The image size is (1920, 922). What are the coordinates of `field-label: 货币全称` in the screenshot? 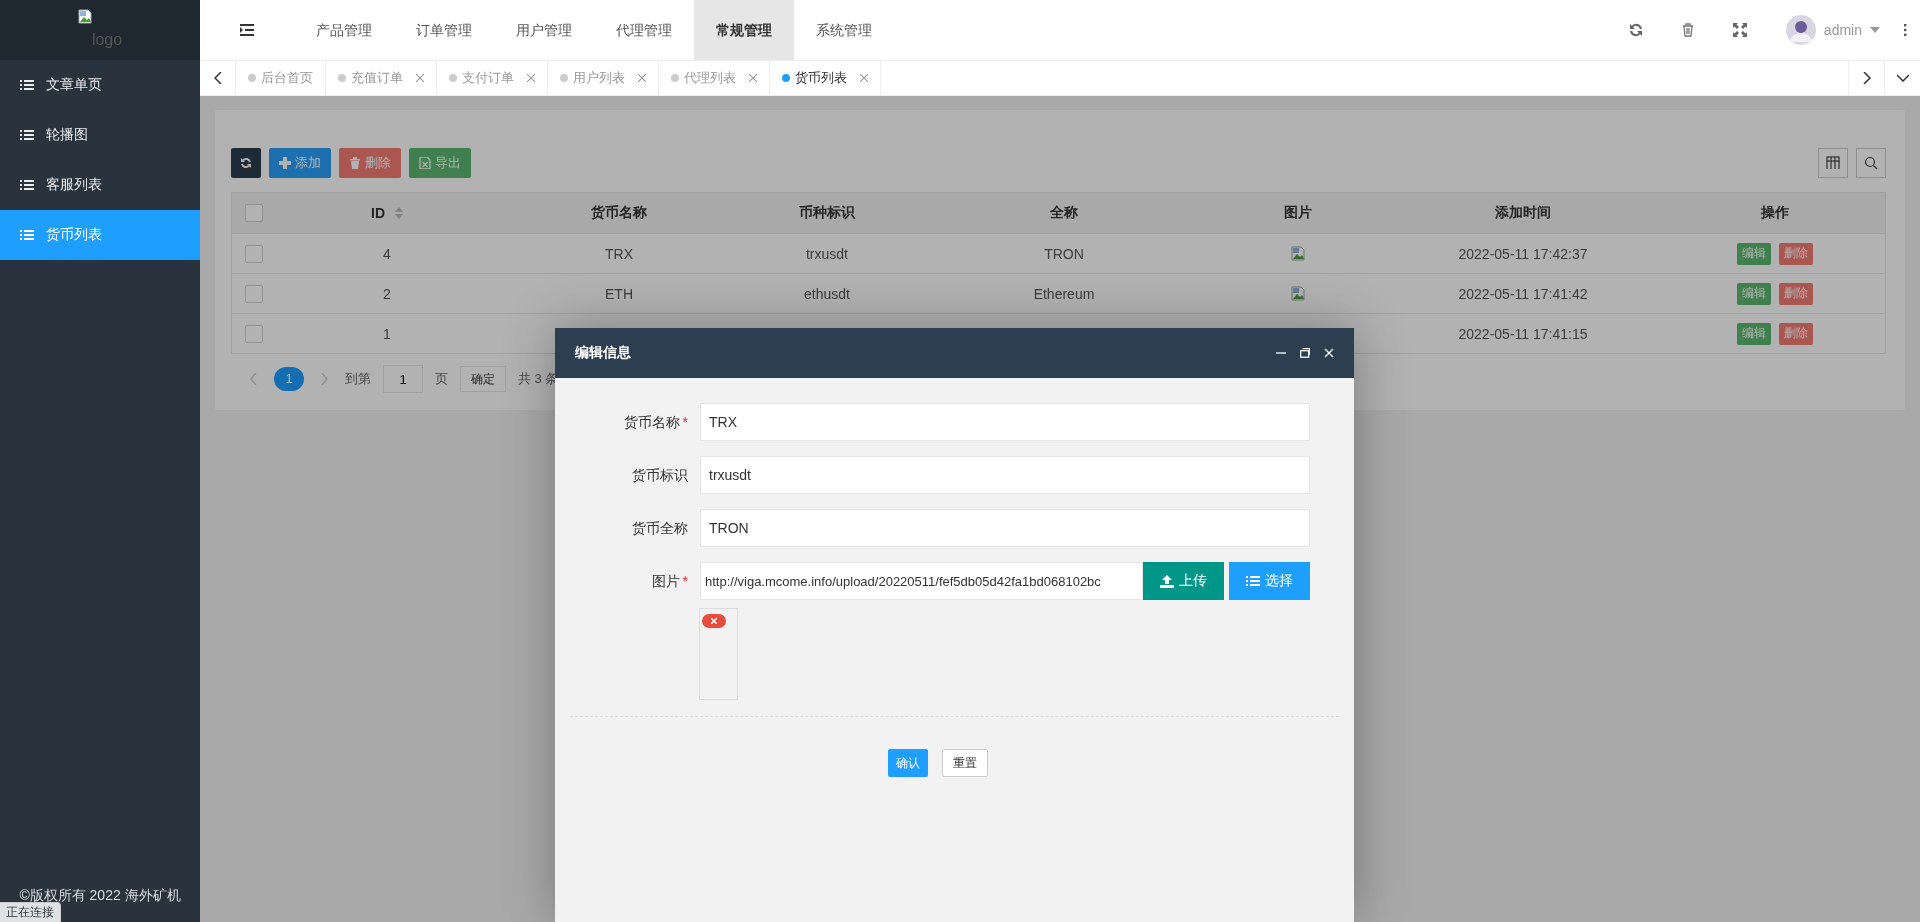 It's located at (660, 528).